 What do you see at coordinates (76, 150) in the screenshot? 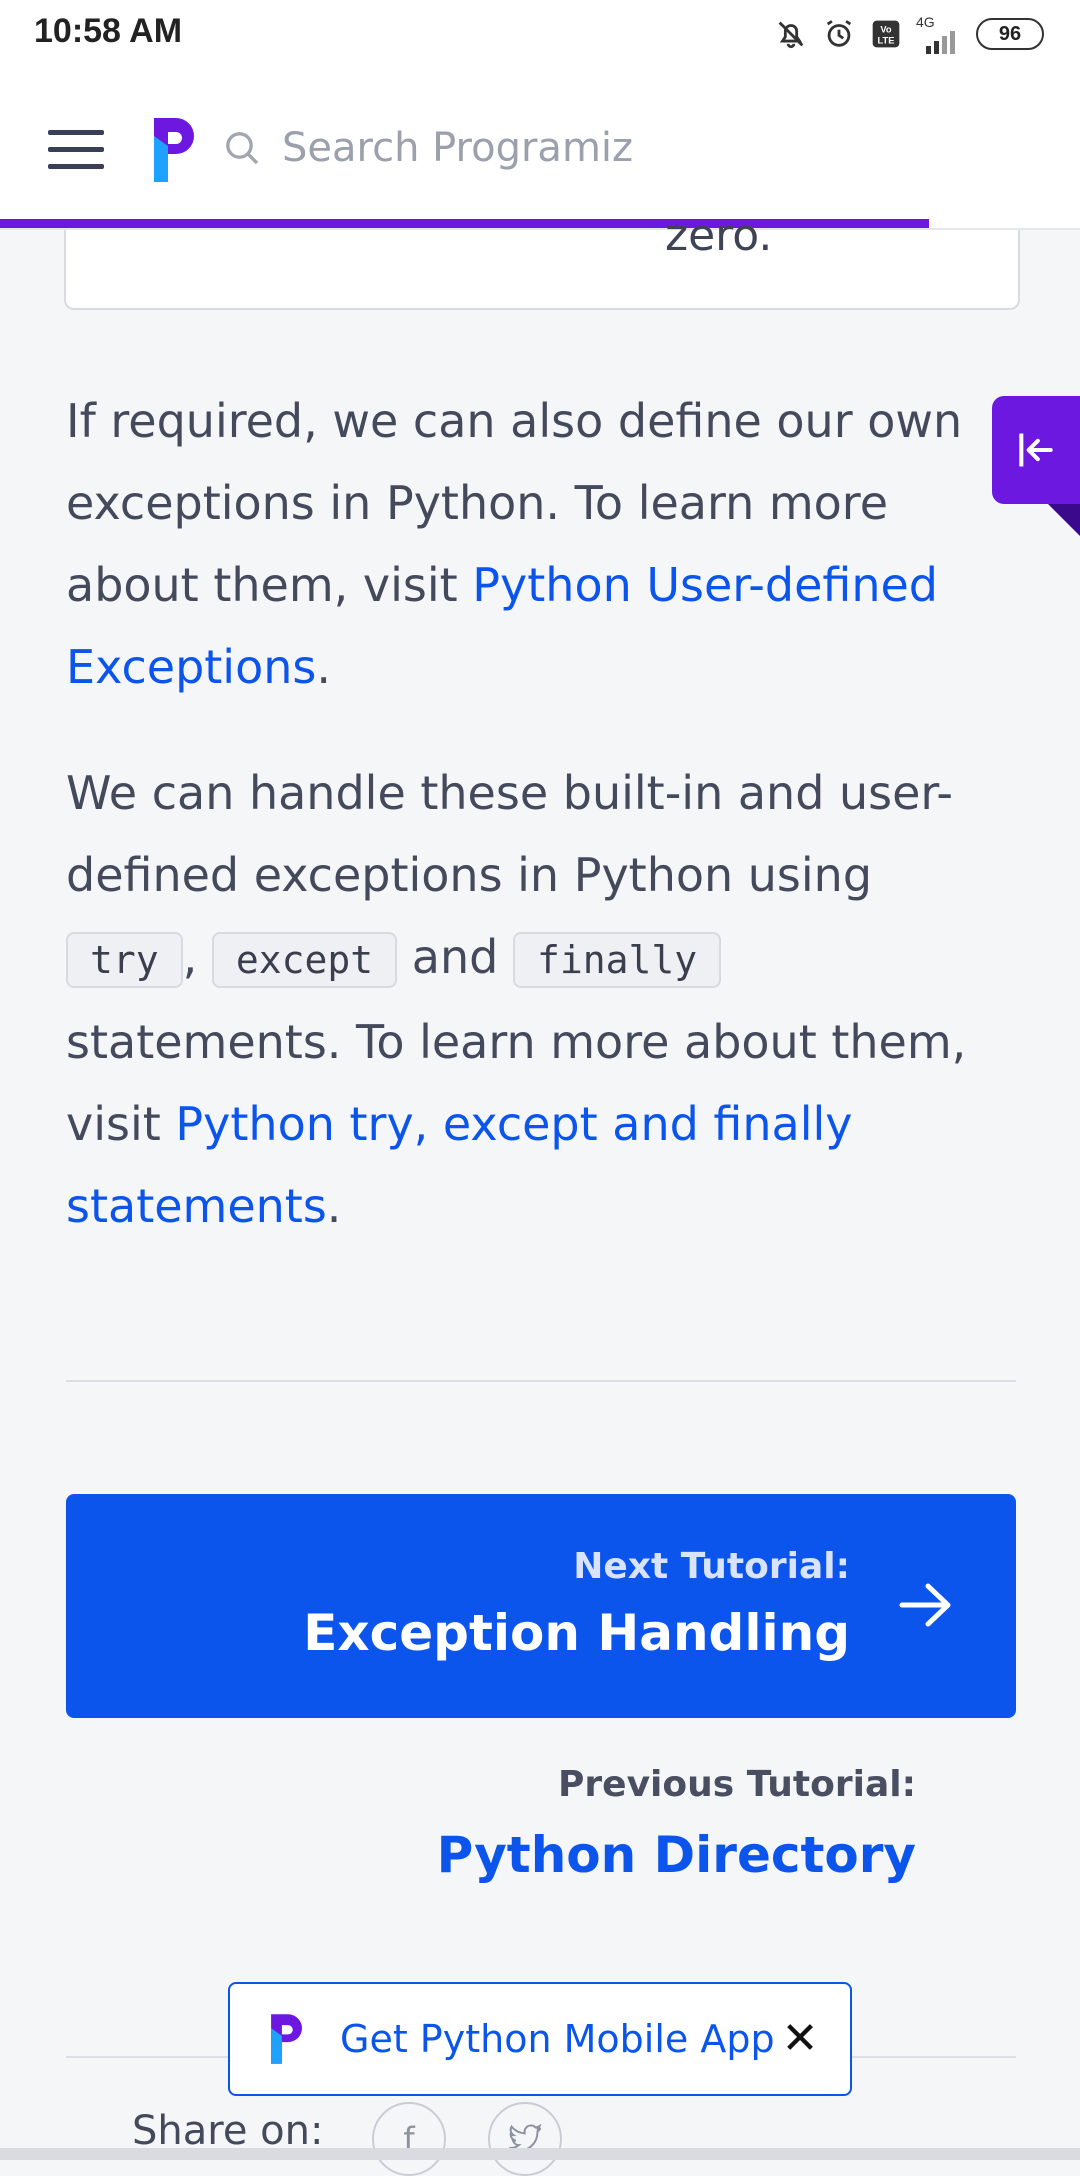
I see `hamburger-menu-icon` at bounding box center [76, 150].